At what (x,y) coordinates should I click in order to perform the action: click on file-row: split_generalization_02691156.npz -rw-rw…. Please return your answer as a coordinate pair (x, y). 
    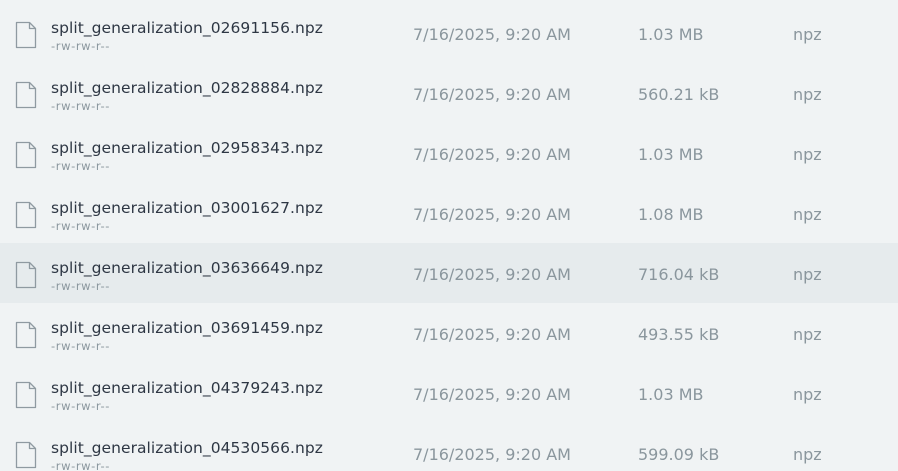
    Looking at the image, I should click on (449, 33).